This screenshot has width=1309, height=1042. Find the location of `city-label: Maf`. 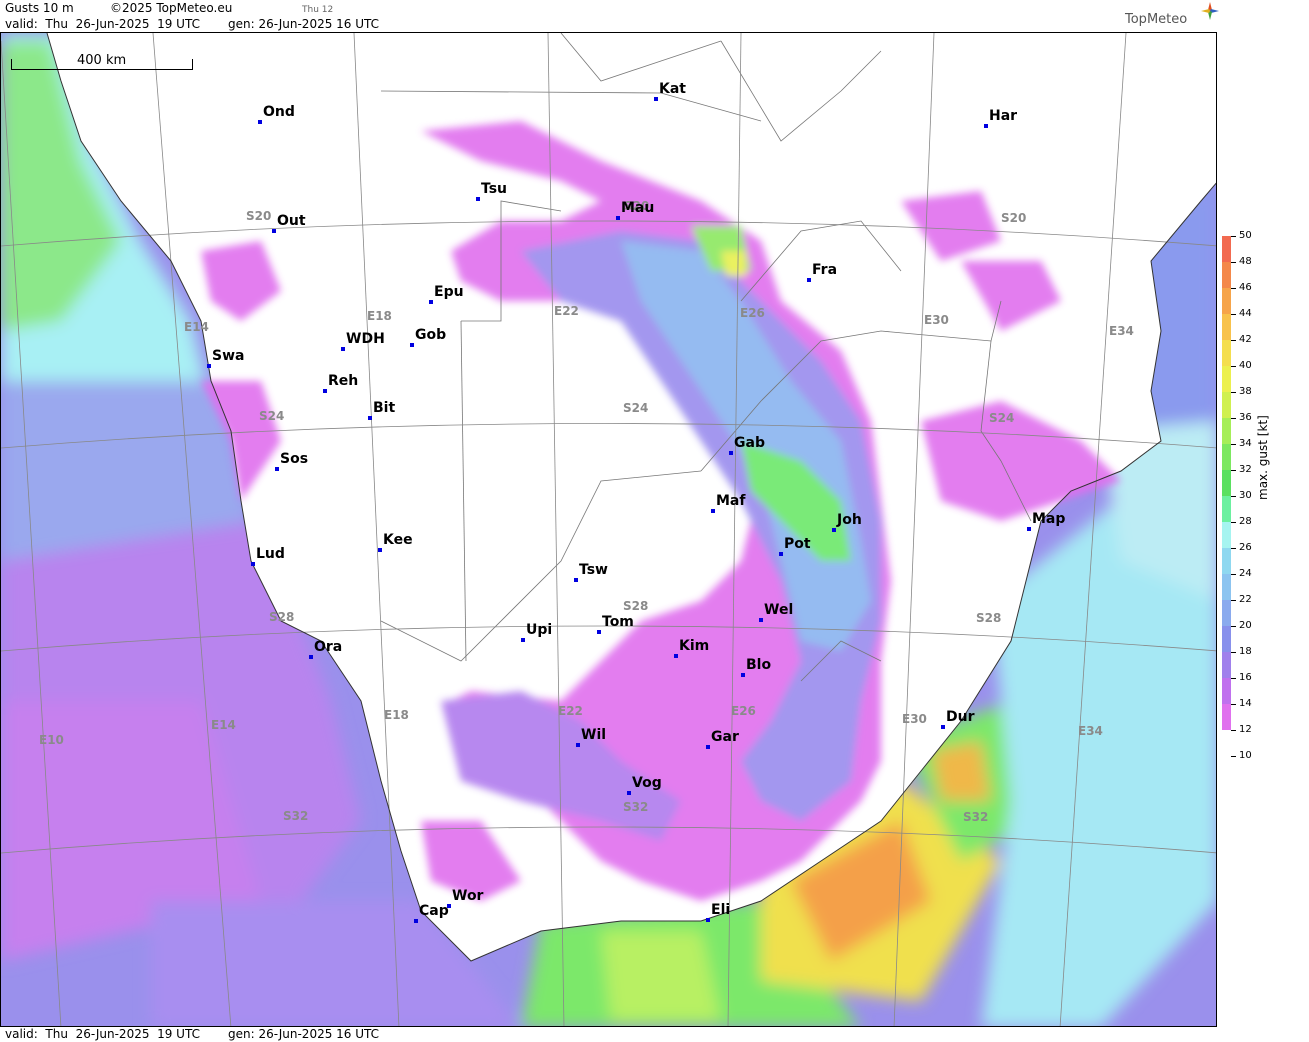

city-label: Maf is located at coordinates (731, 501).